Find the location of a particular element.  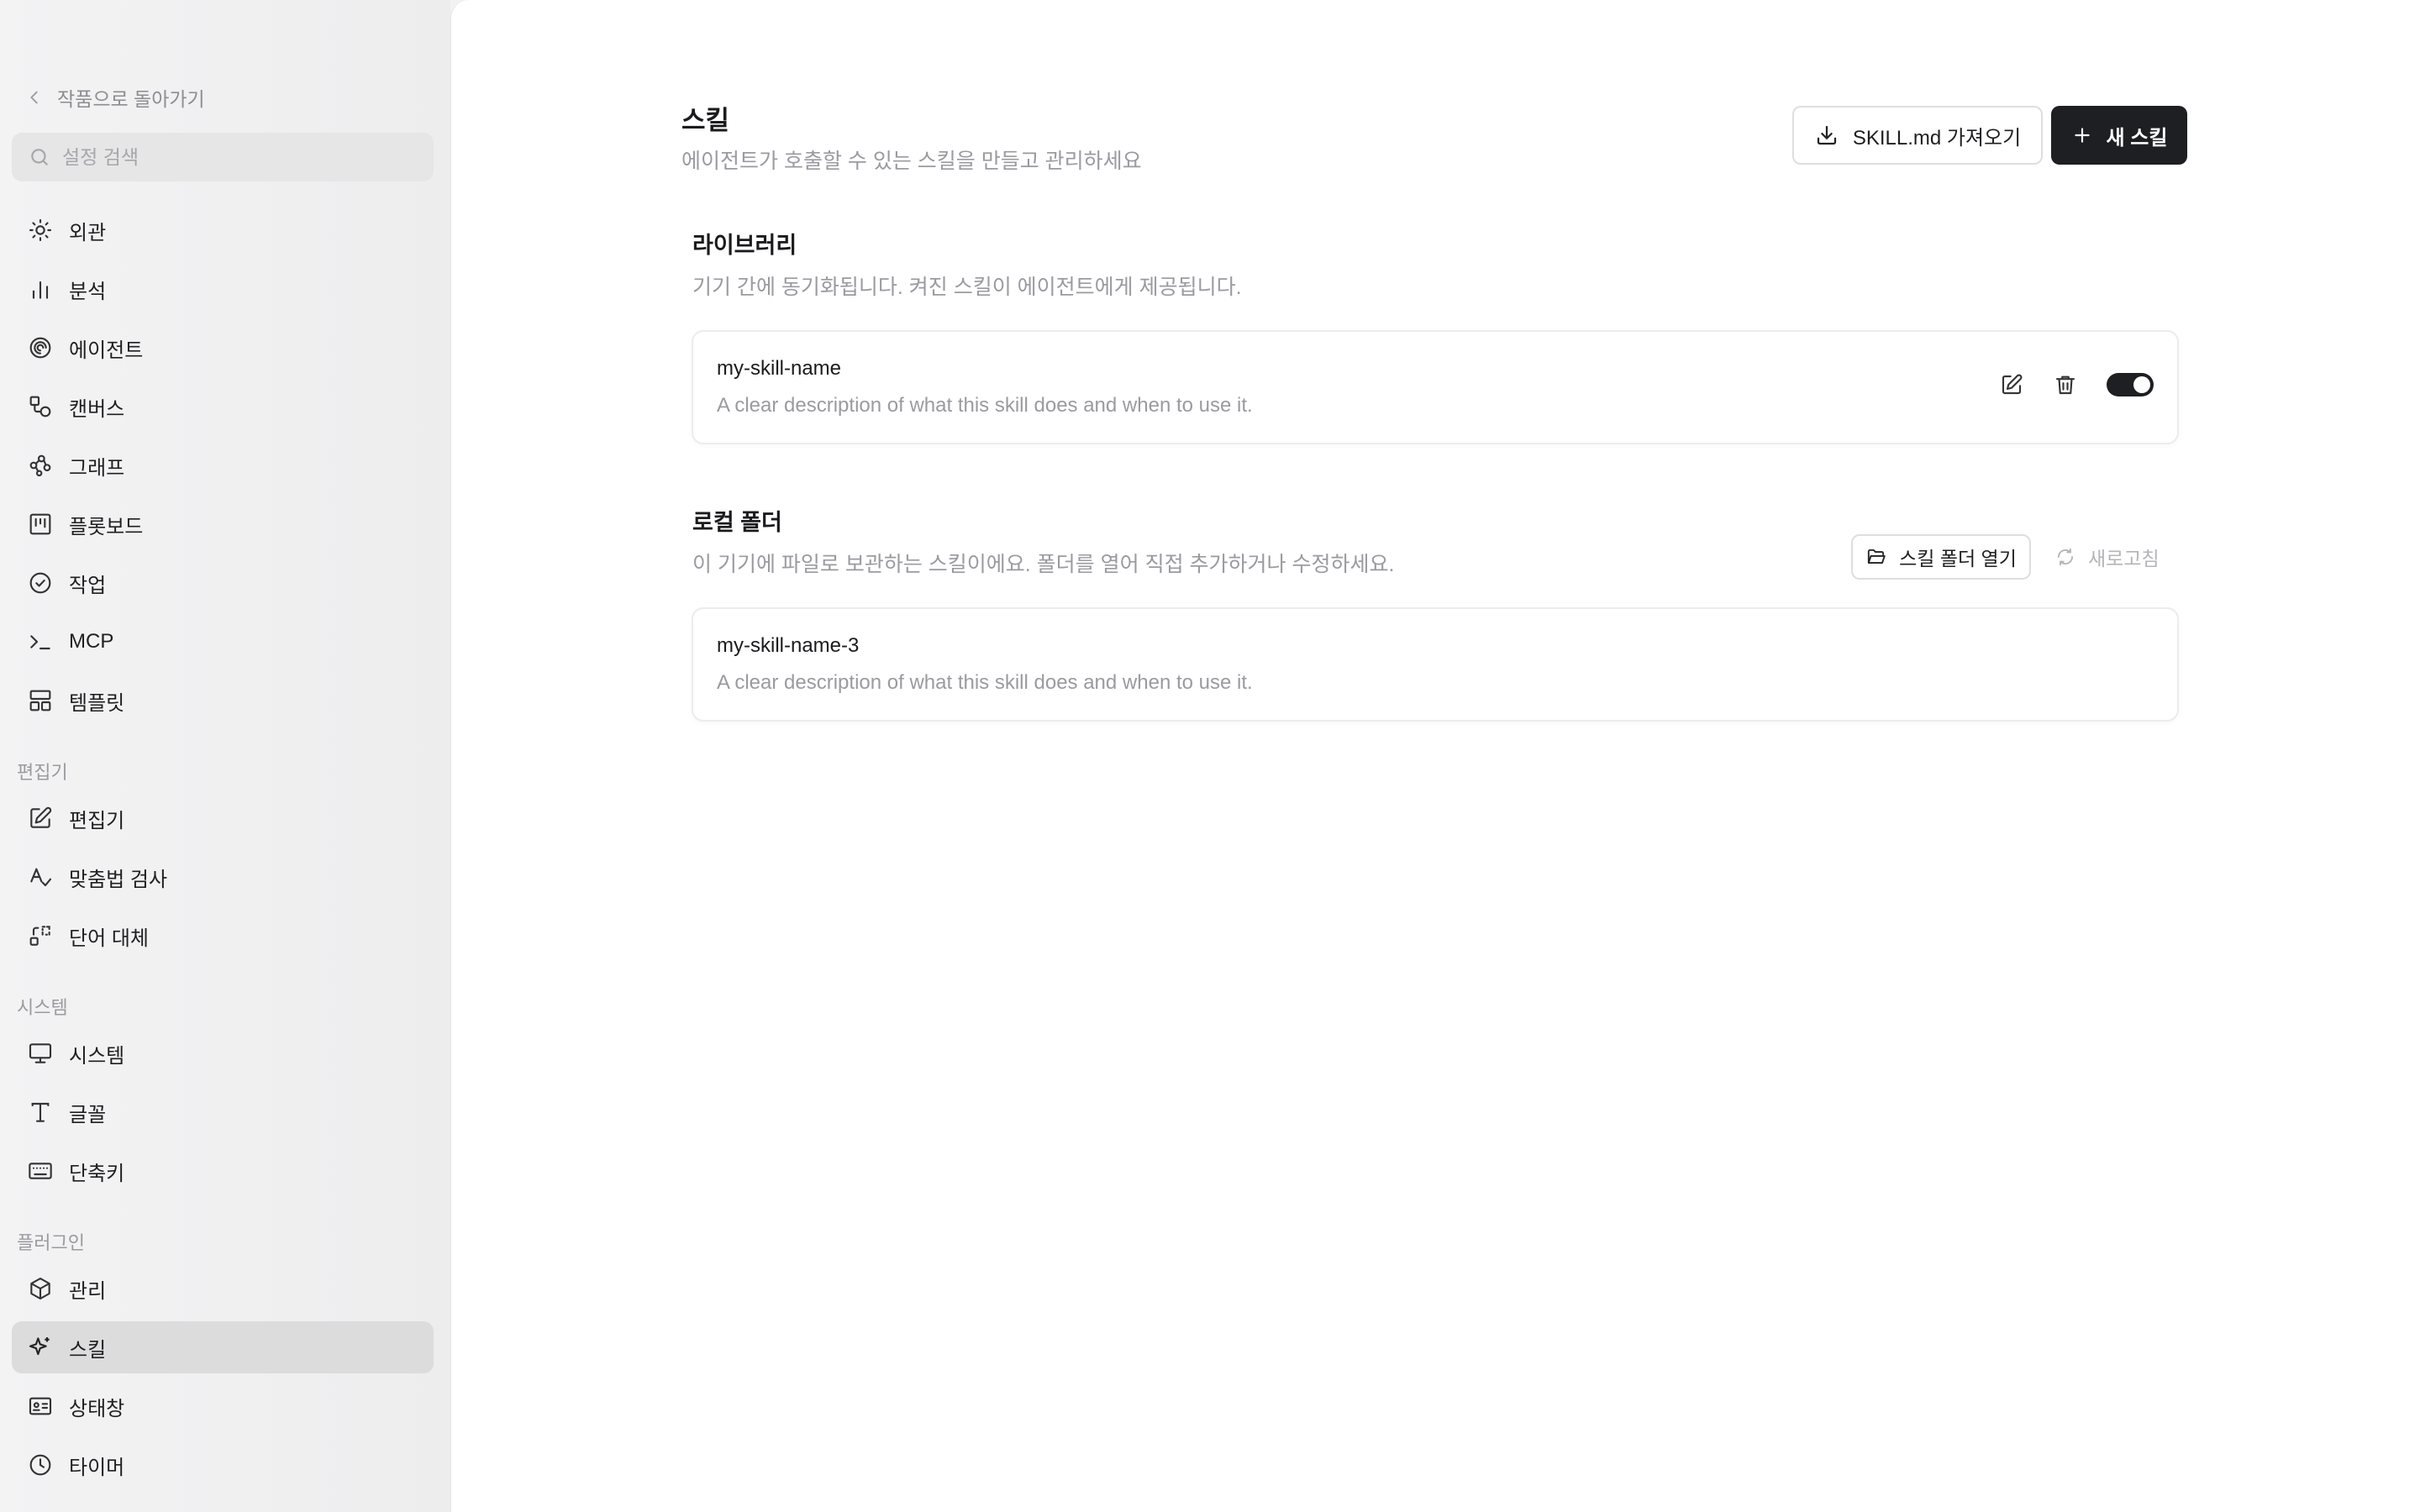

sidebar-item-appearance: 외관 is located at coordinates (223, 230).